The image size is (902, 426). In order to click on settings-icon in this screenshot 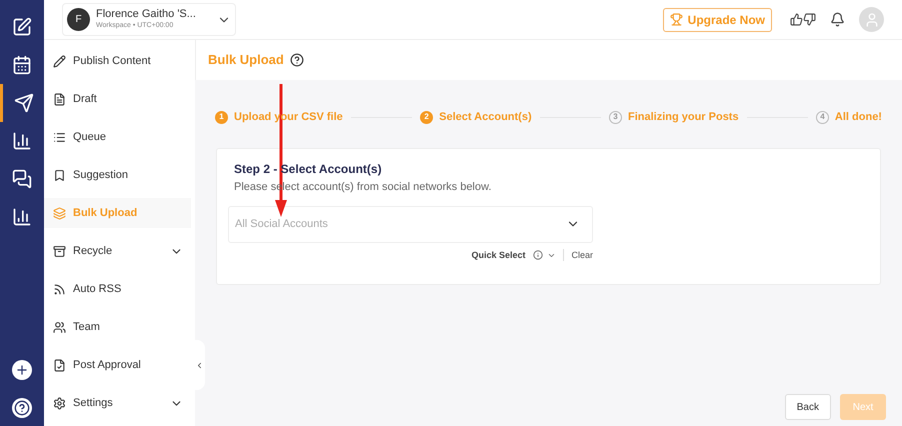, I will do `click(59, 403)`.